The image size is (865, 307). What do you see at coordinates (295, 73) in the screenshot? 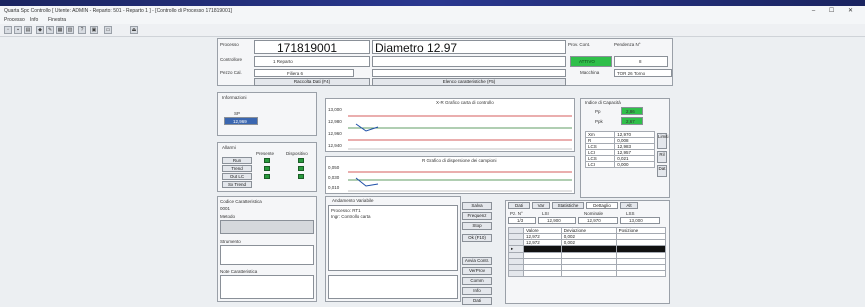
I see `part-value: Filiera 6` at bounding box center [295, 73].